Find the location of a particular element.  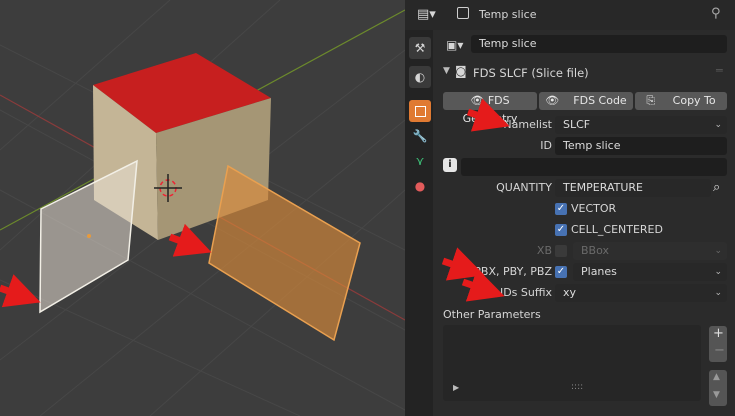

editor-type-icon: ▤▾ is located at coordinates (426, 14).